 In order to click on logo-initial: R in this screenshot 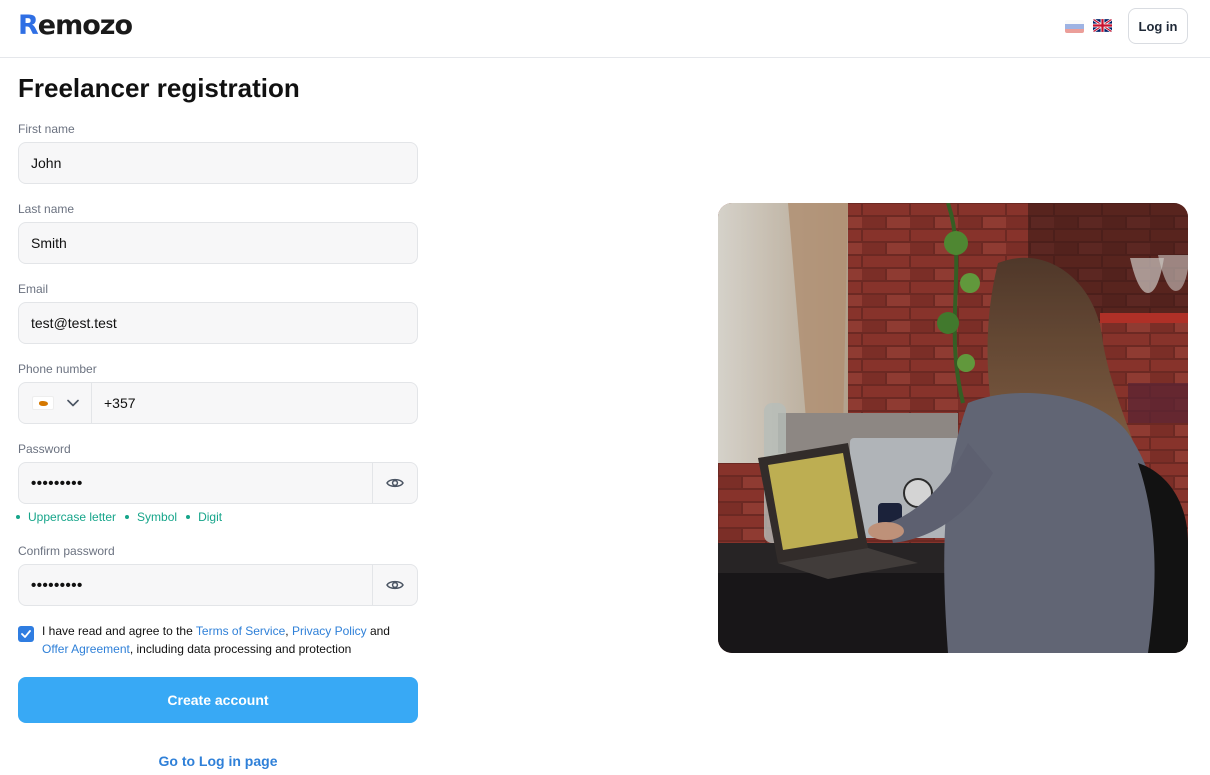, I will do `click(28, 25)`.